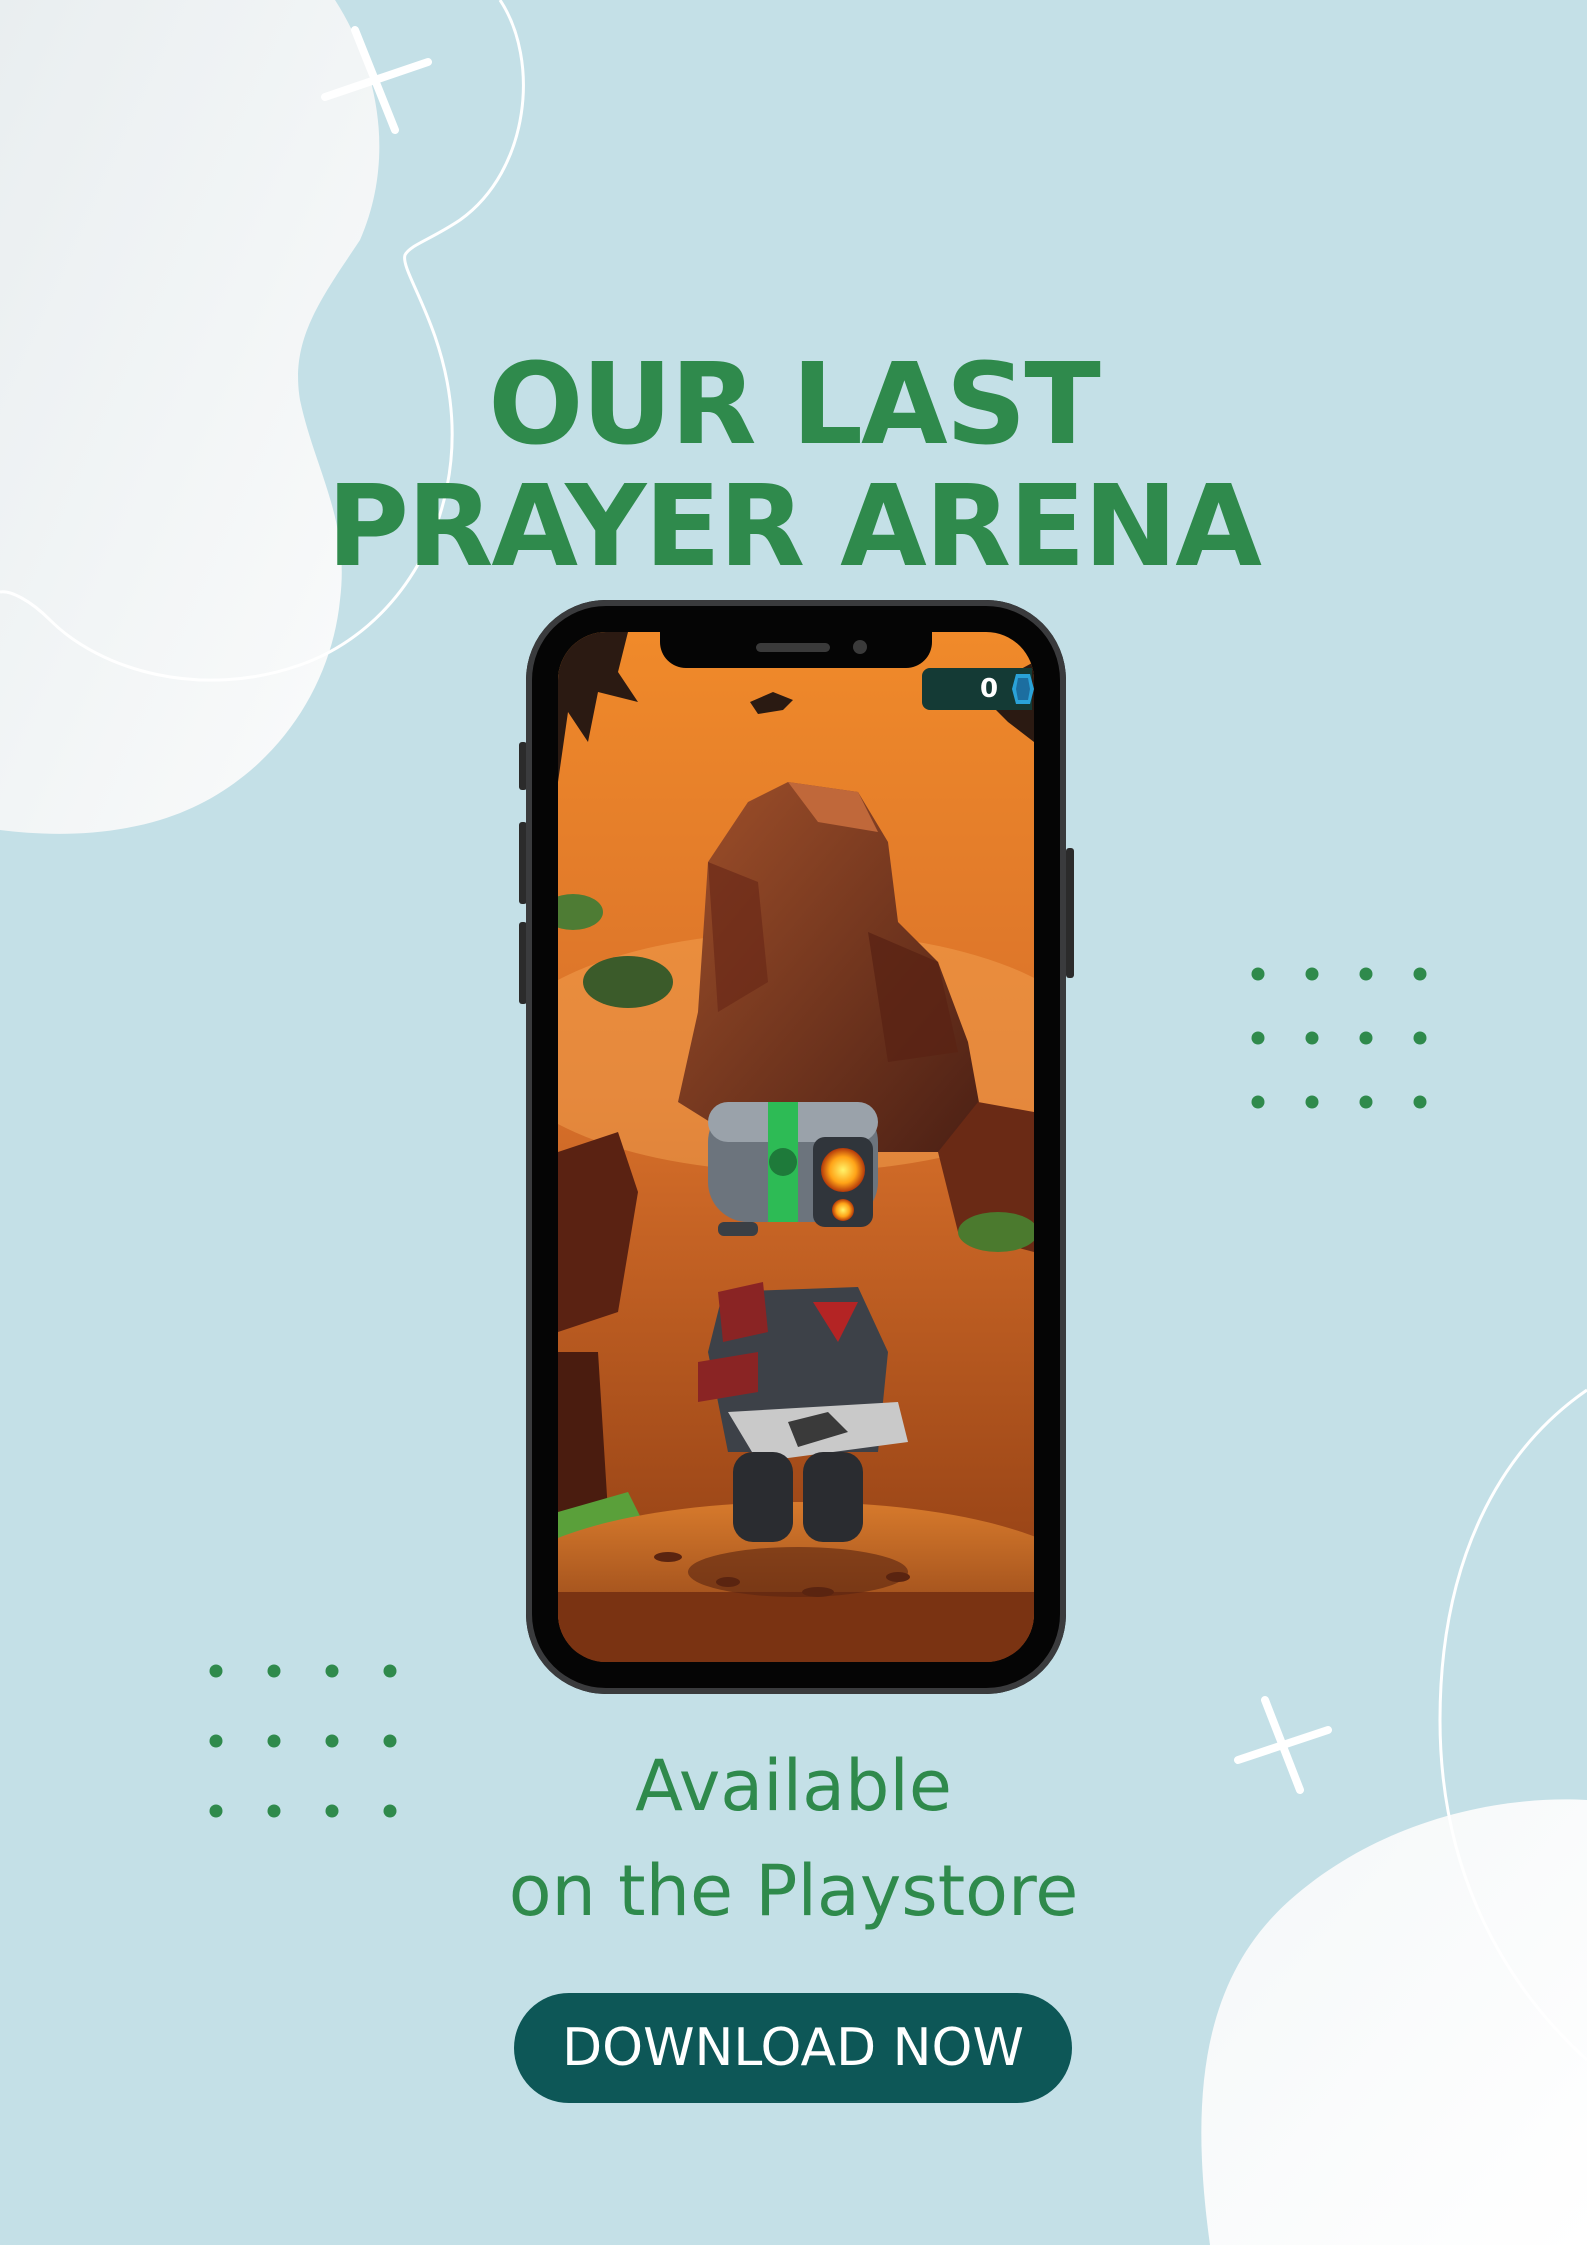 This screenshot has height=2245, width=1587. What do you see at coordinates (793, 1786) in the screenshot?
I see `subtitle-line-1: Available` at bounding box center [793, 1786].